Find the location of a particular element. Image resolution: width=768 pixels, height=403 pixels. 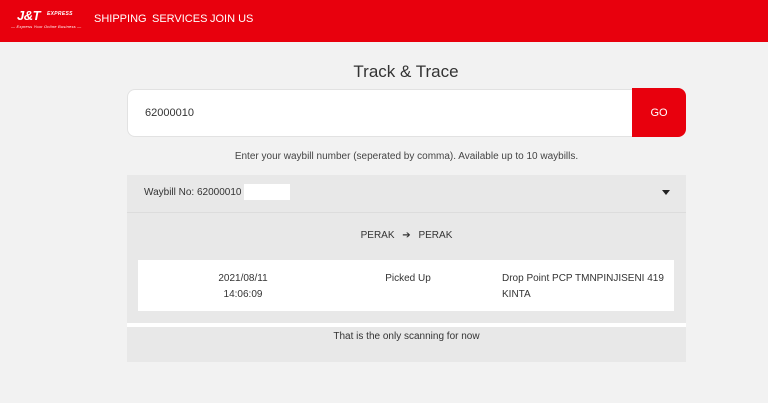

logo-sup-text: EXPRESS is located at coordinates (60, 14).